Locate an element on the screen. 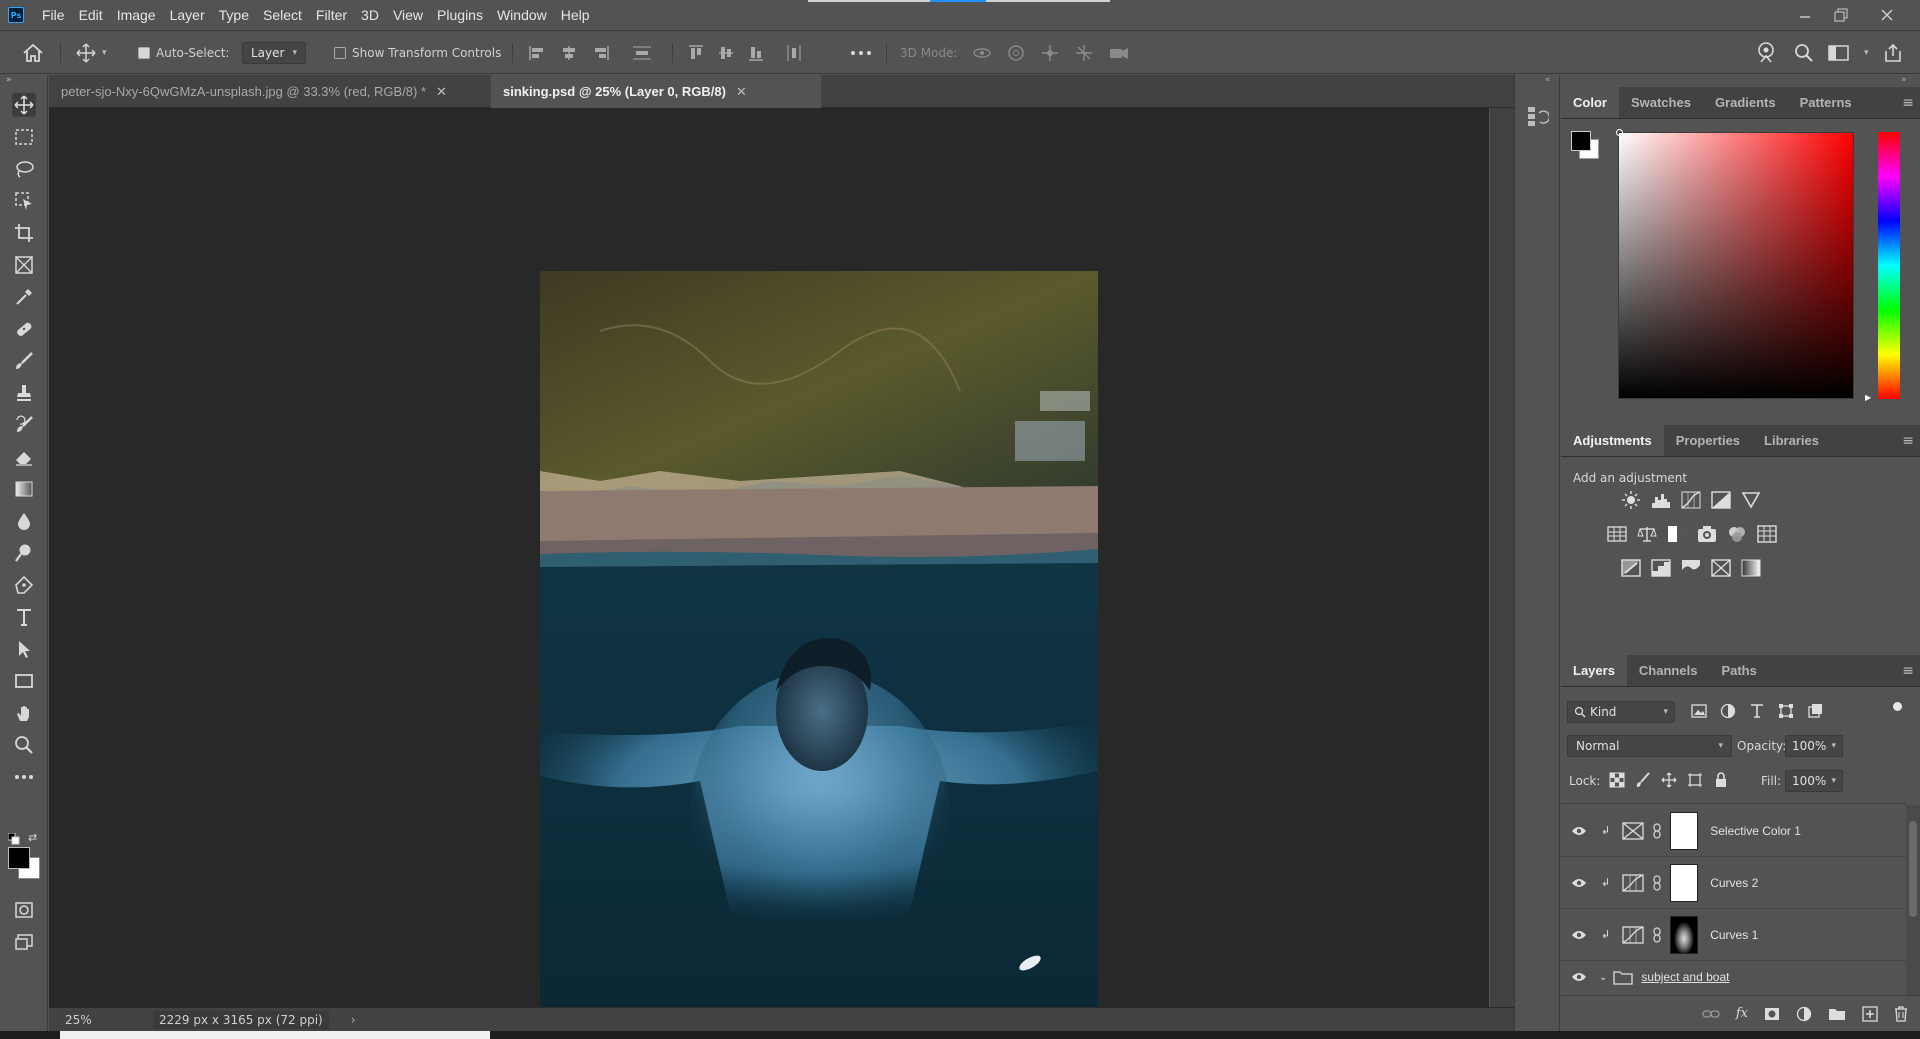 This screenshot has height=1039, width=1920. selective-color-icon is located at coordinates (1721, 568).